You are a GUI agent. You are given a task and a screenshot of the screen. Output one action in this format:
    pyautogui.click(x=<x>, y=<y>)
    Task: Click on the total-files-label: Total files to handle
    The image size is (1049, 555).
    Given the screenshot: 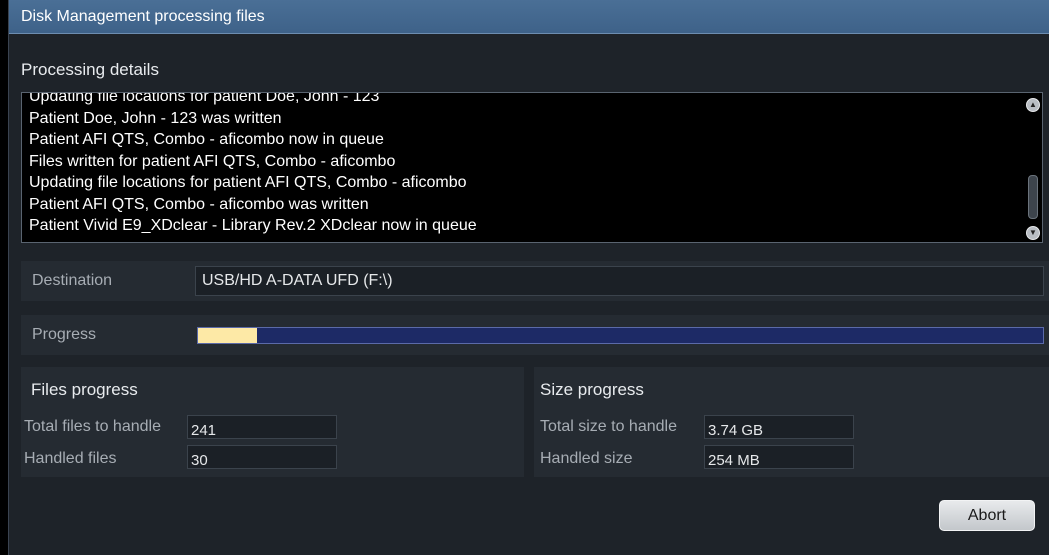 What is the action you would take?
    pyautogui.click(x=92, y=426)
    